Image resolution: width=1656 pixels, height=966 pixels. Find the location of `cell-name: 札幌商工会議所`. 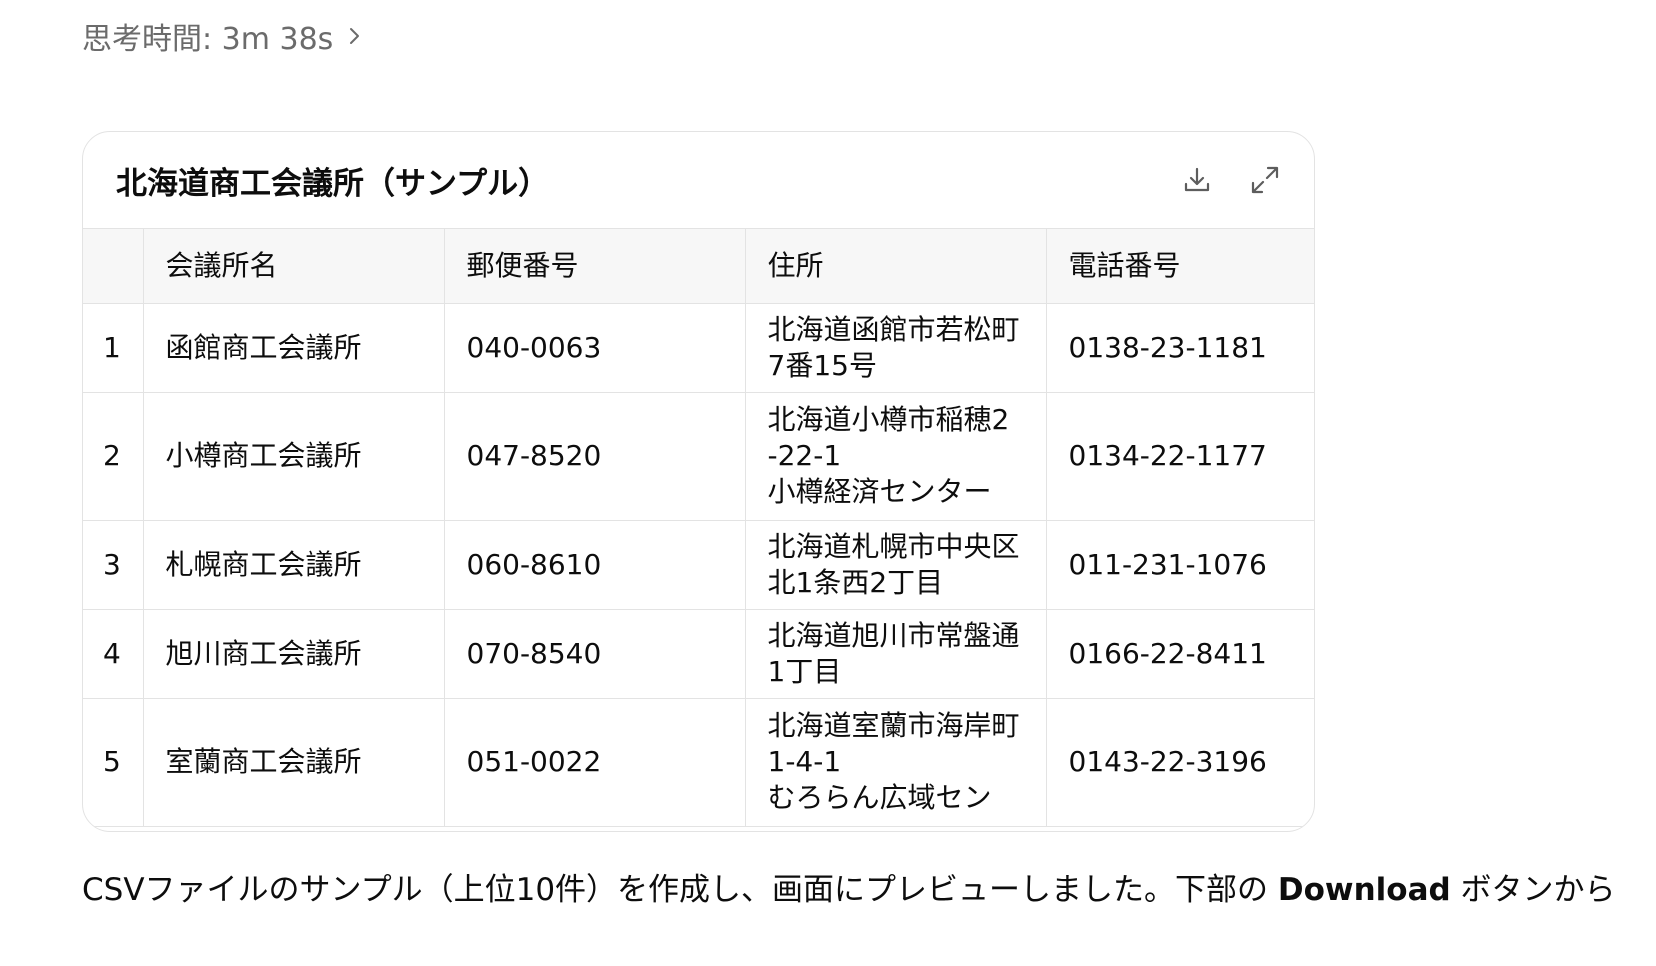

cell-name: 札幌商工会議所 is located at coordinates (294, 565).